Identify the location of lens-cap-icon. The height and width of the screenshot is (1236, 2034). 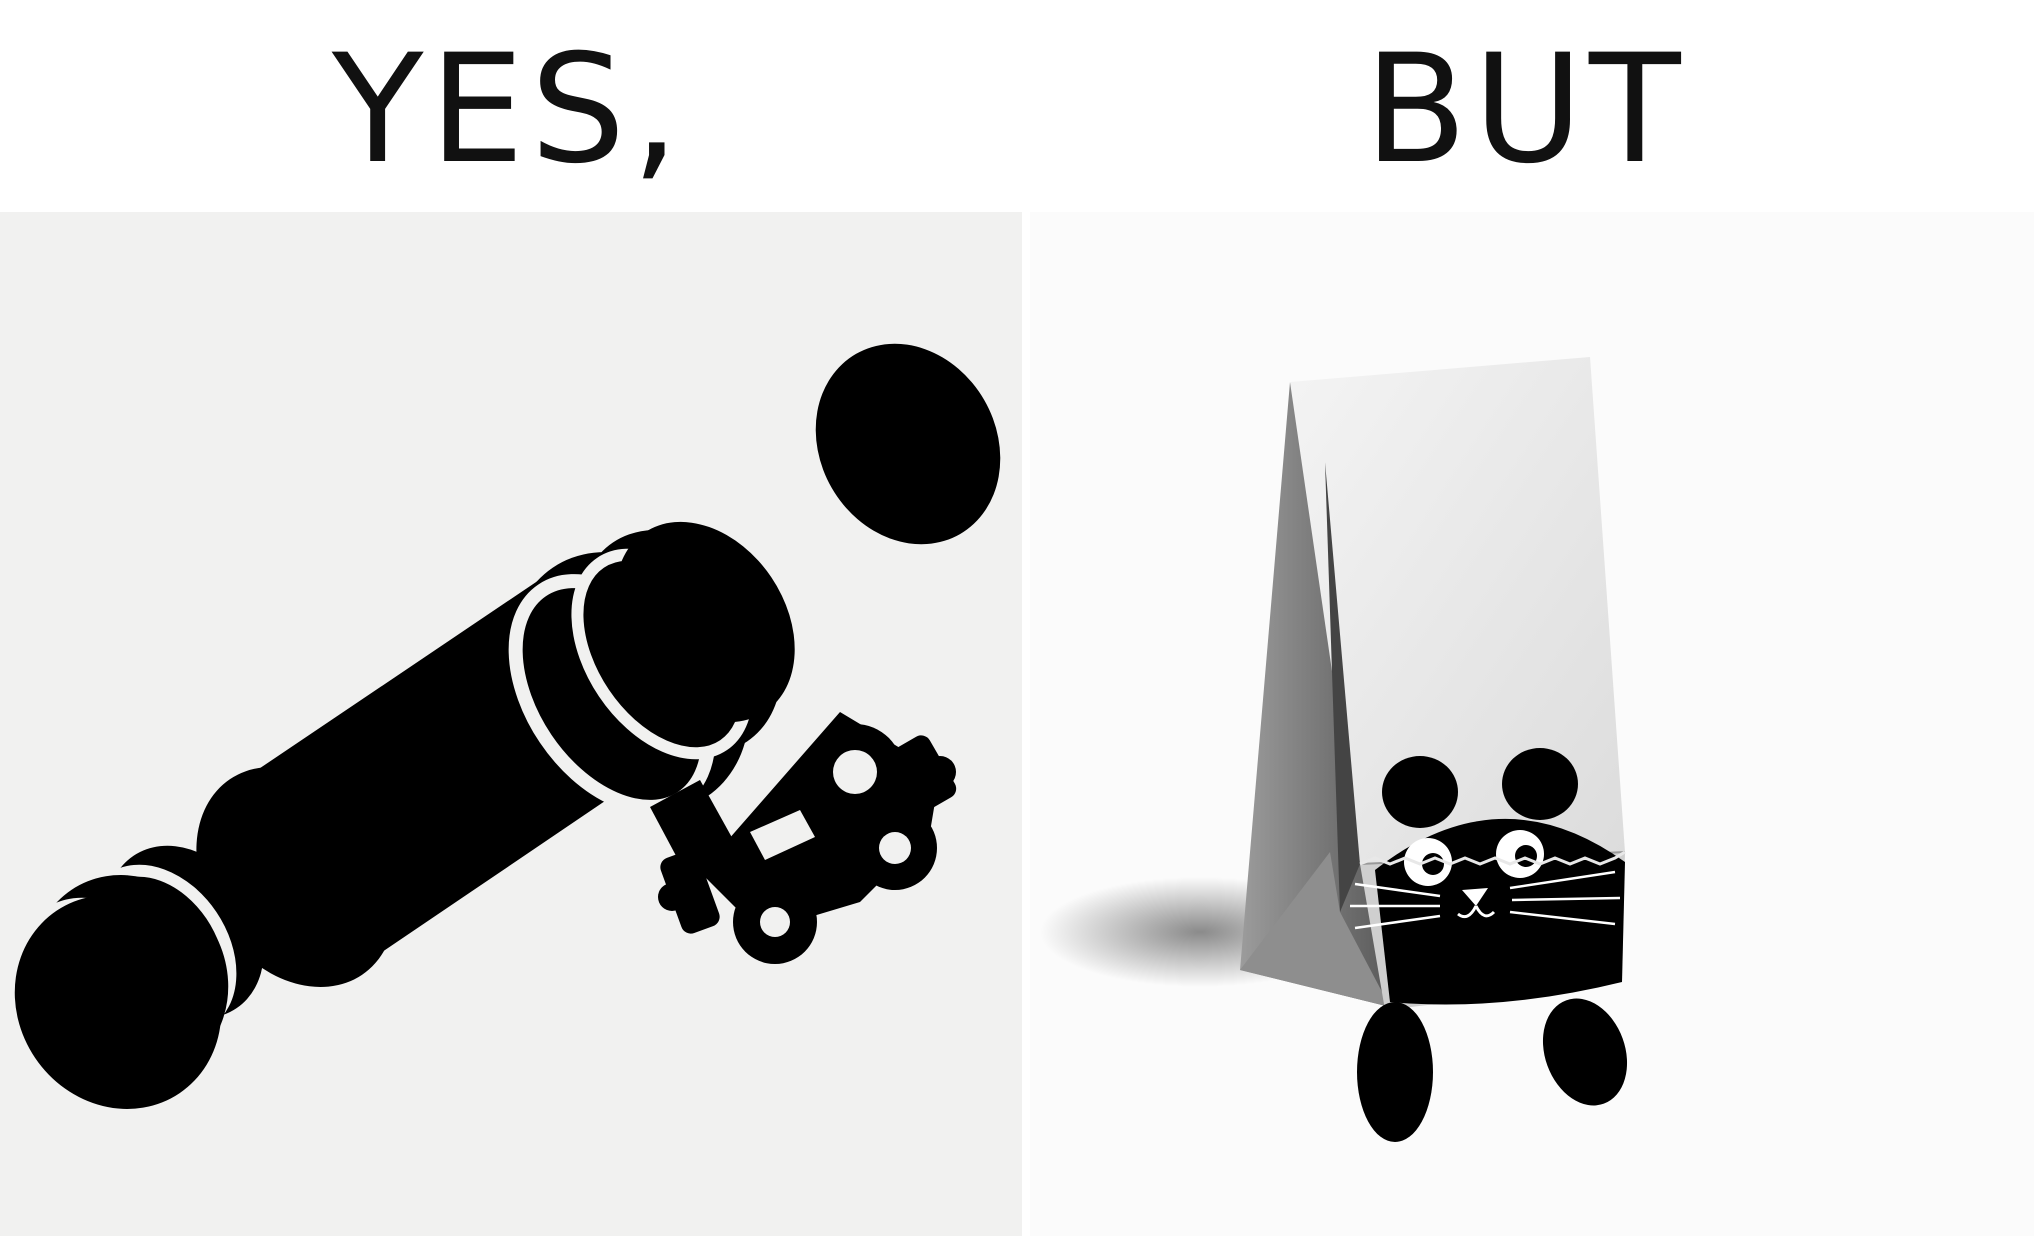
(908, 444).